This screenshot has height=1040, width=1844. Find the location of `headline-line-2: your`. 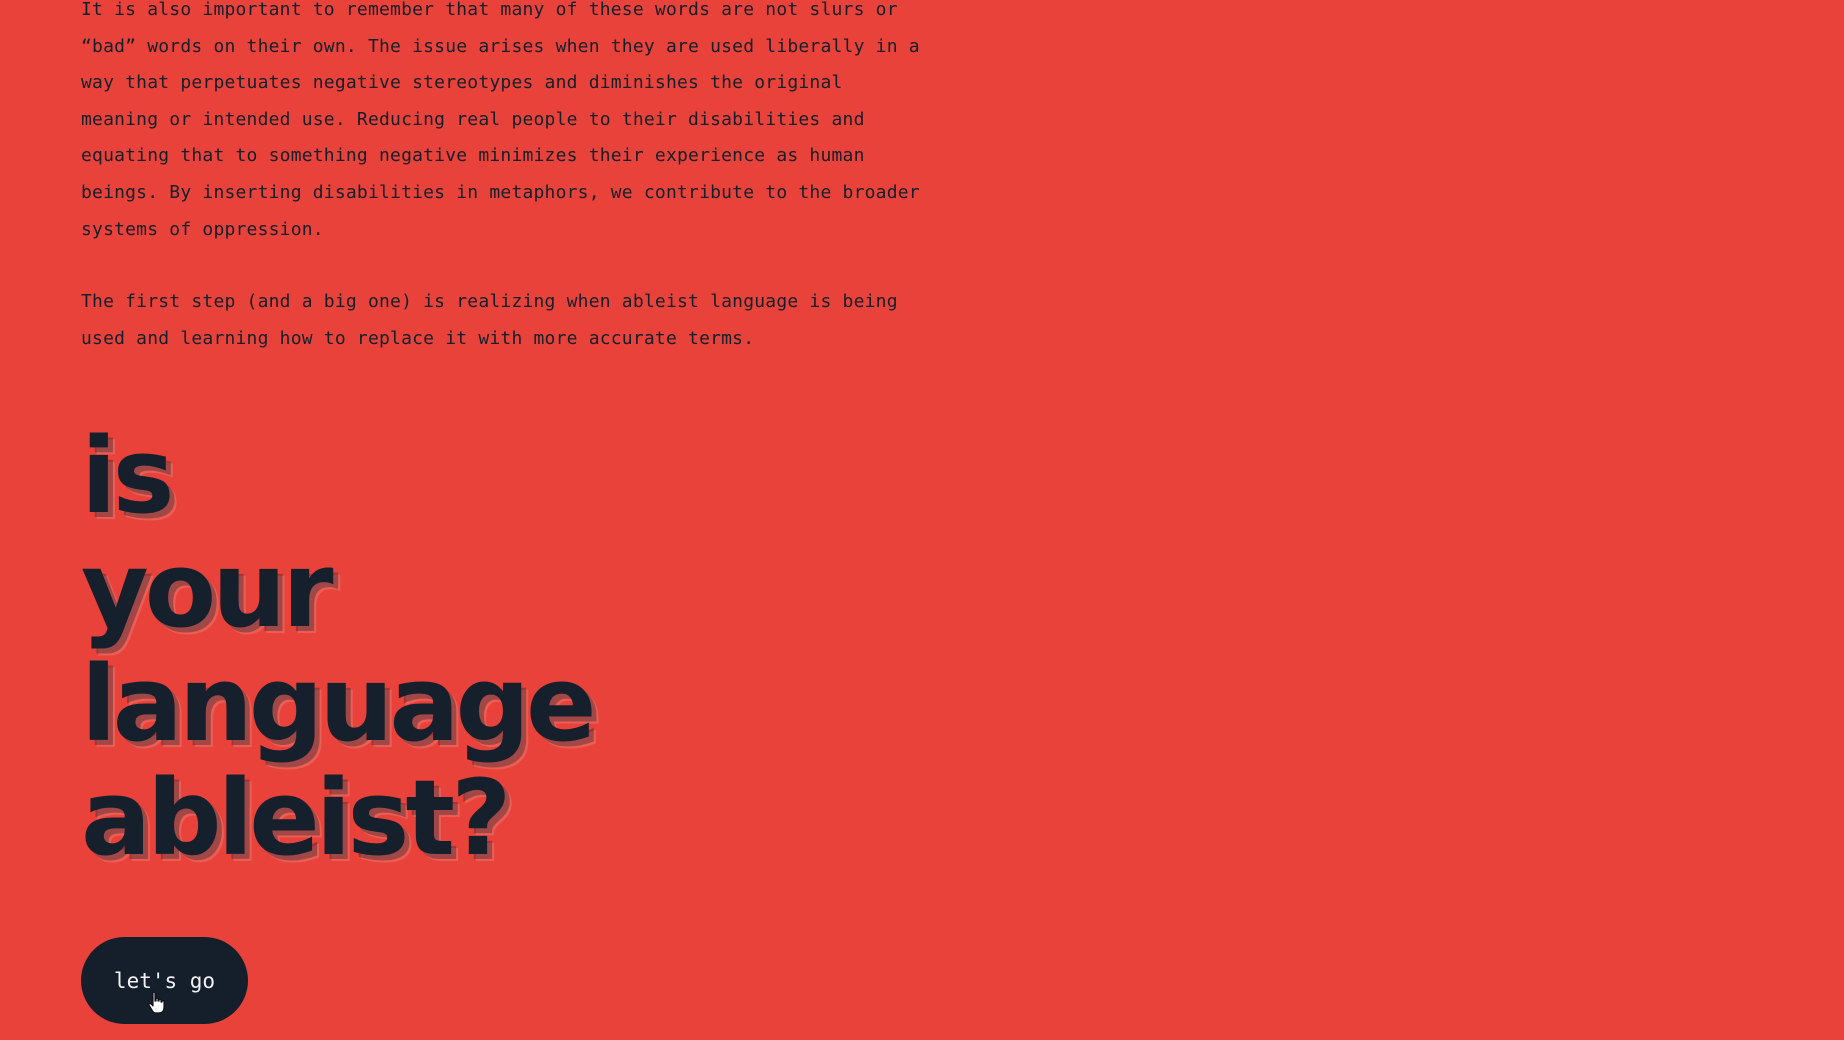

headline-line-2: your is located at coordinates (207, 590).